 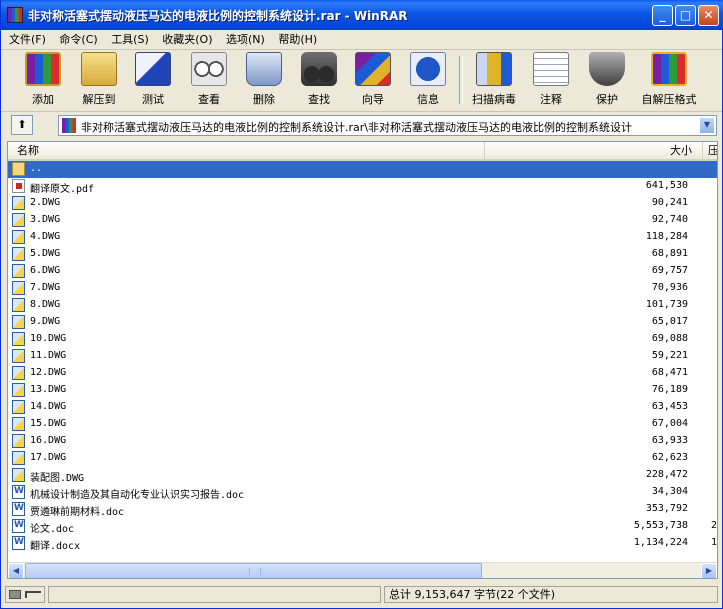 I want to click on status-selection, so click(x=214, y=594).